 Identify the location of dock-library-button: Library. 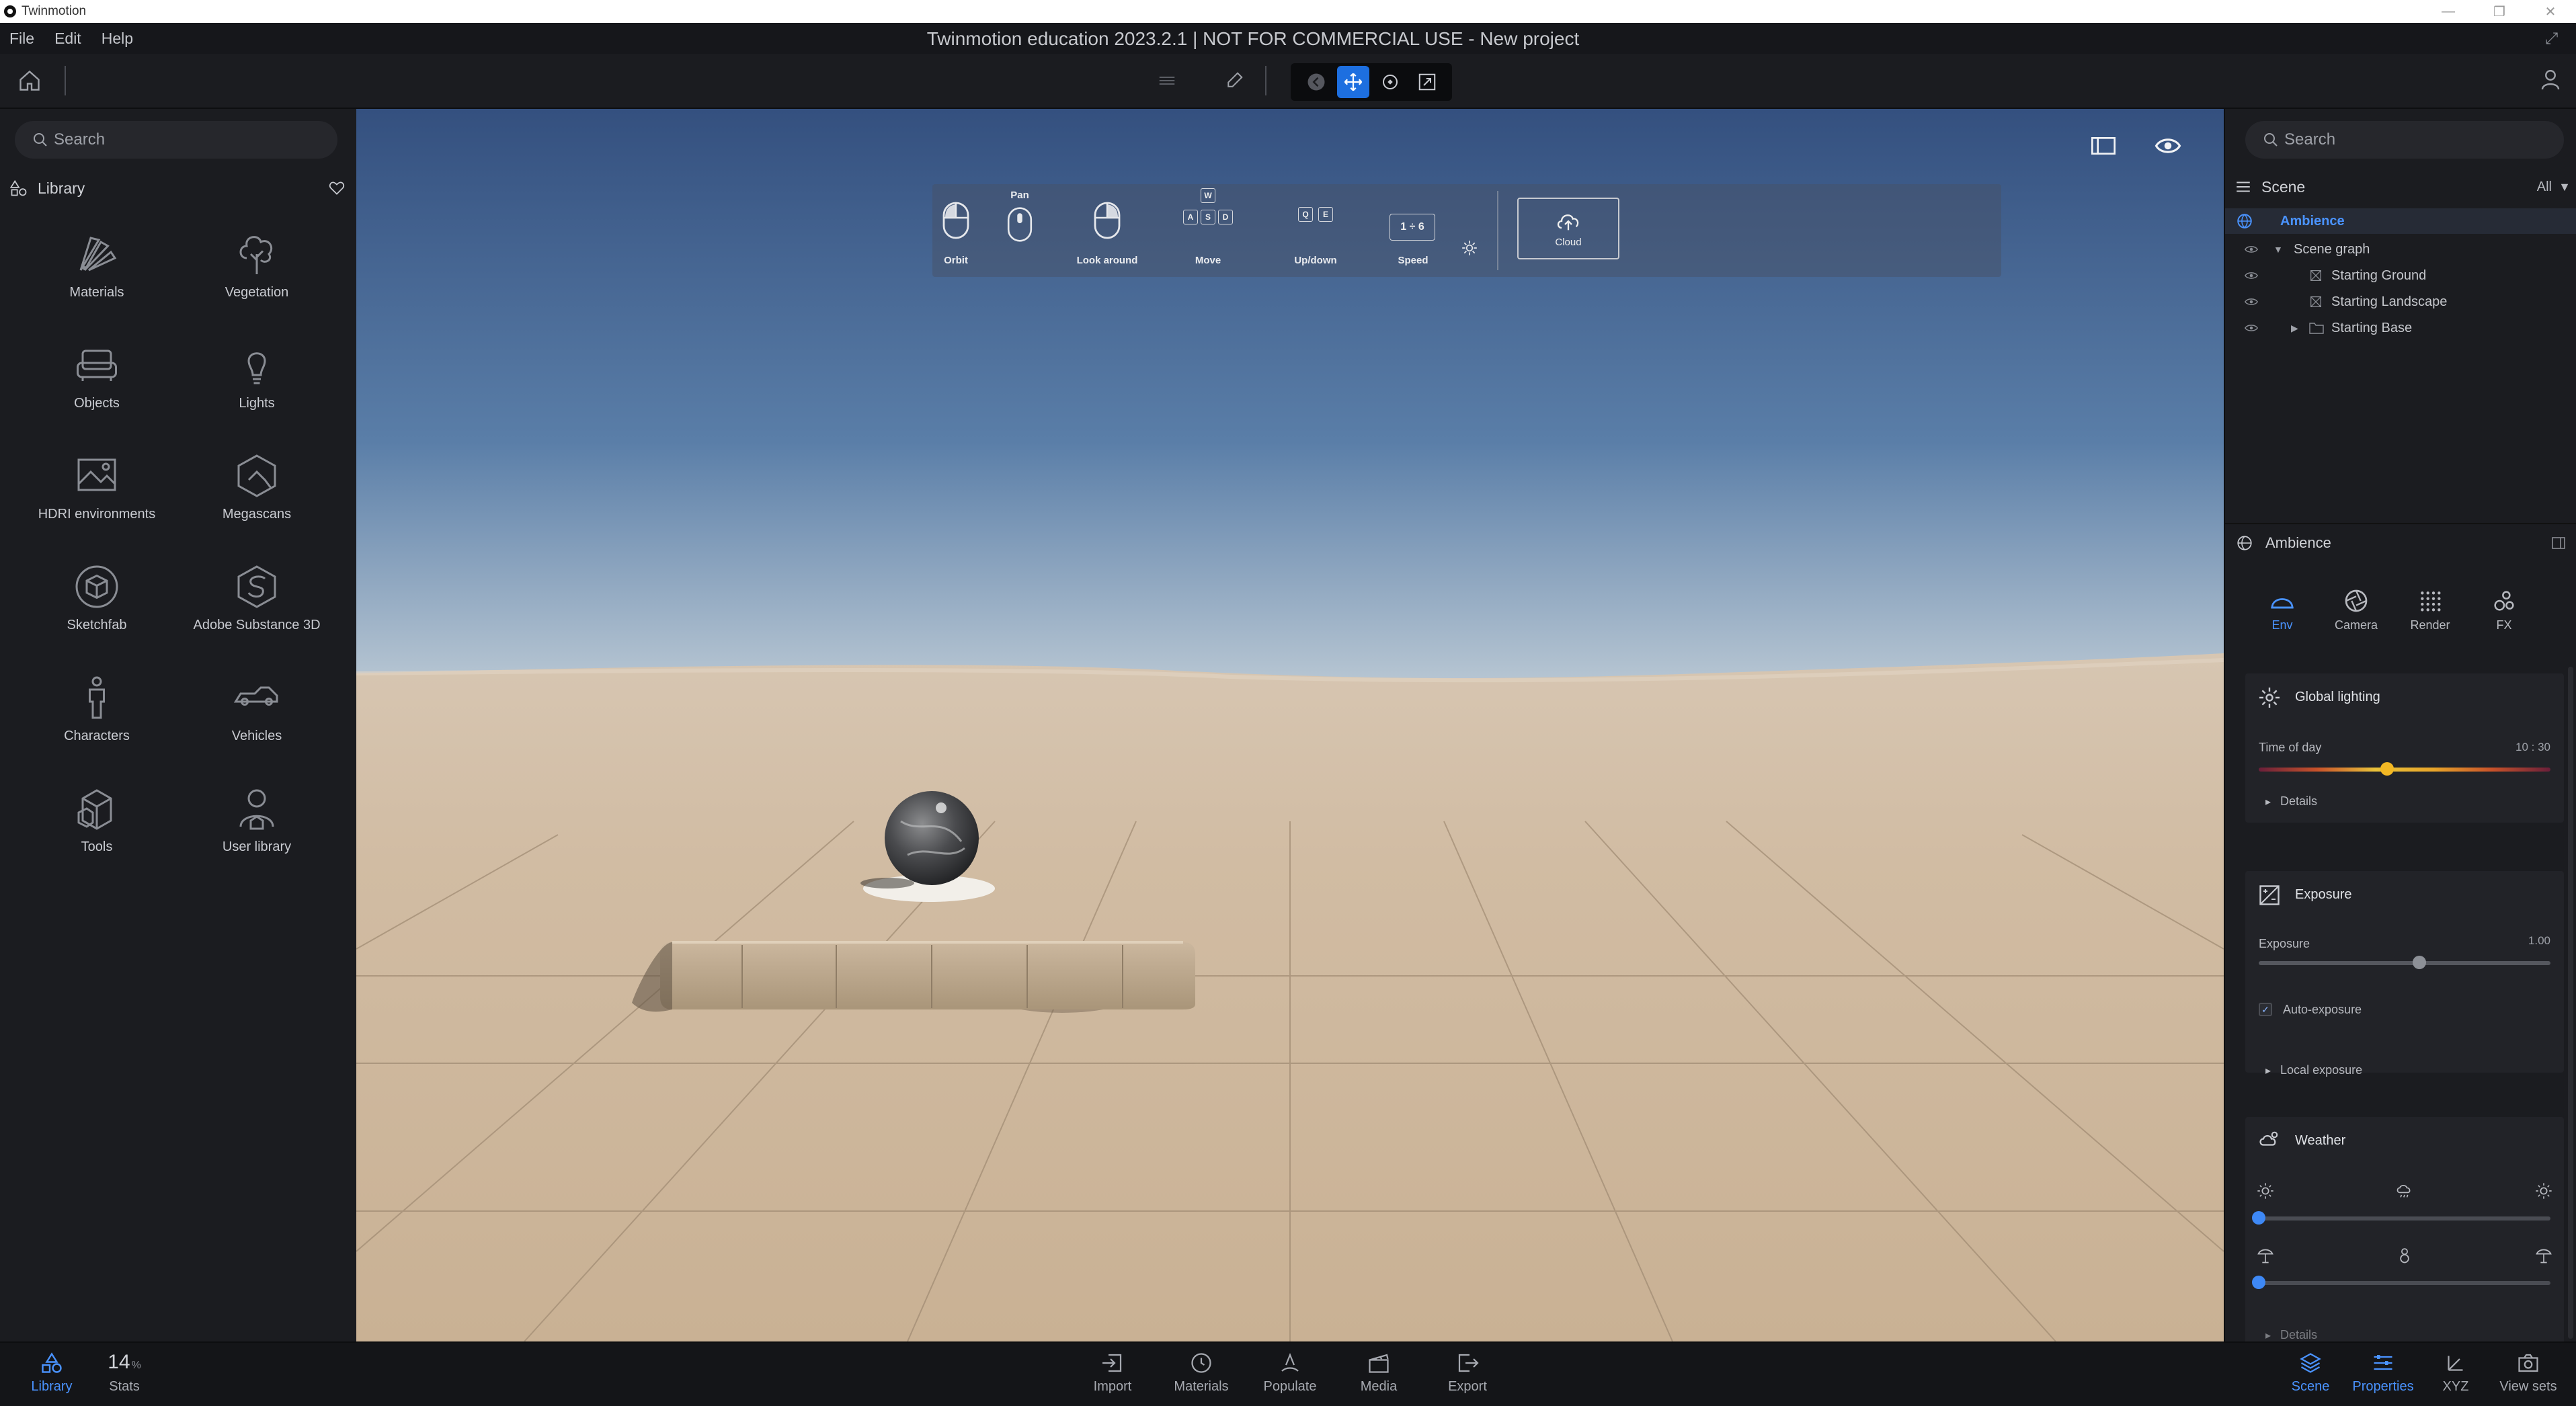
(52, 1378).